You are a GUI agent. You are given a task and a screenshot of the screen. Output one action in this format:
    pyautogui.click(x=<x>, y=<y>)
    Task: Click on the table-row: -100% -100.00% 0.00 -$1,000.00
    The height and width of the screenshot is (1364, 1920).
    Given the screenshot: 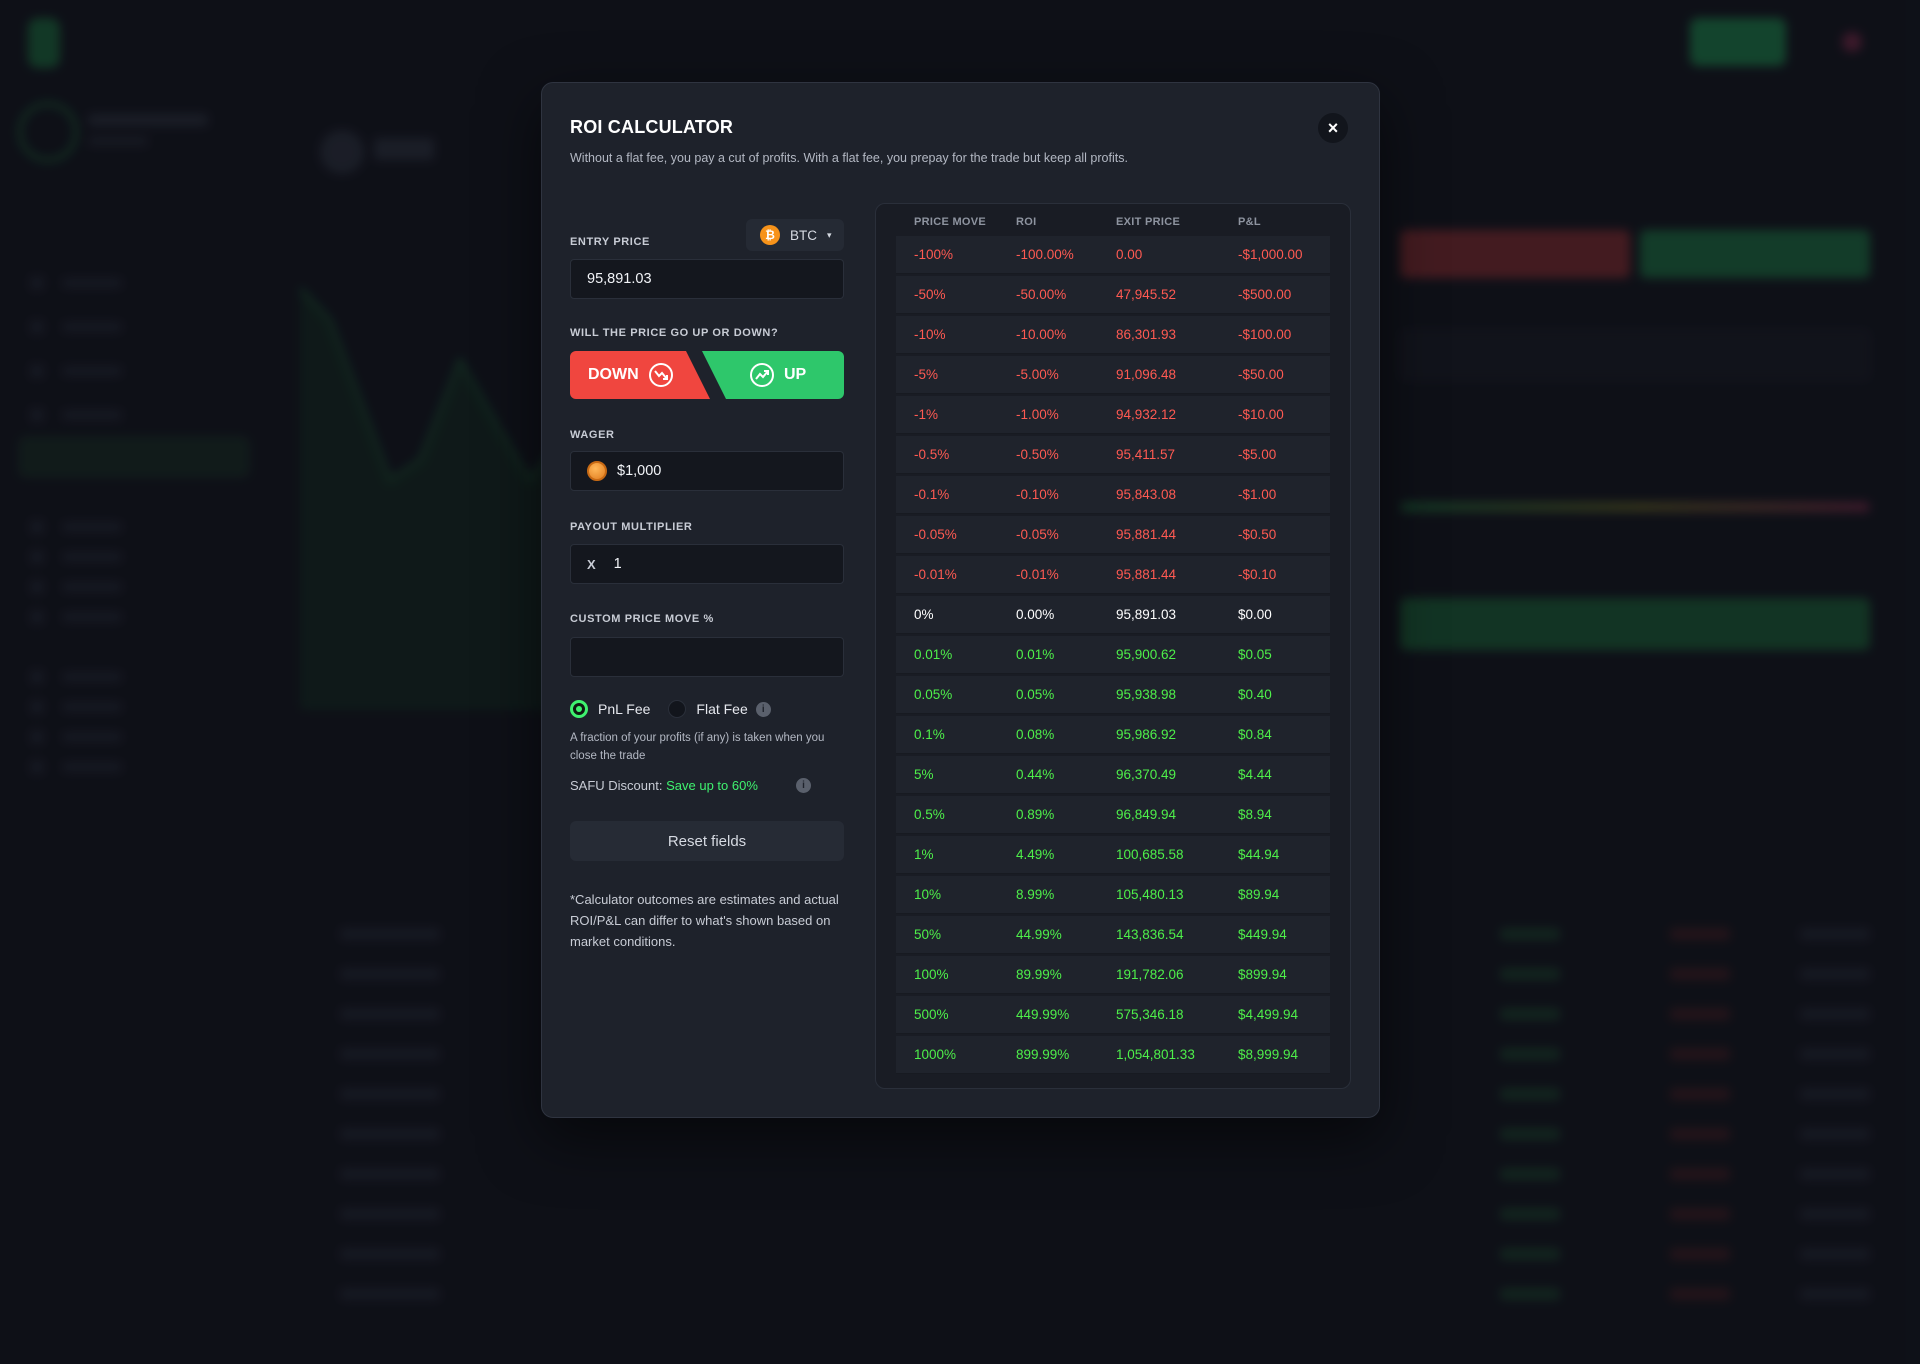 What is the action you would take?
    pyautogui.click(x=1113, y=255)
    